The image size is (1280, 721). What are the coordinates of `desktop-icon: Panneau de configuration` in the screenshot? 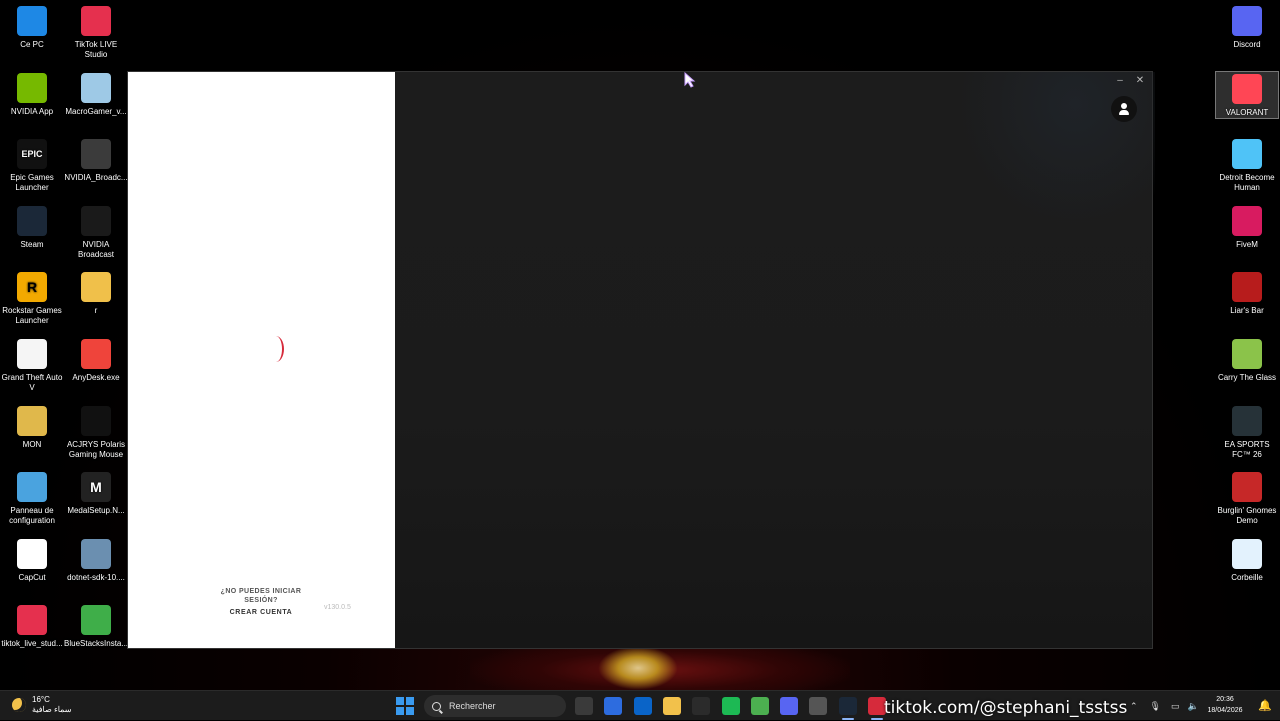 It's located at (32, 498).